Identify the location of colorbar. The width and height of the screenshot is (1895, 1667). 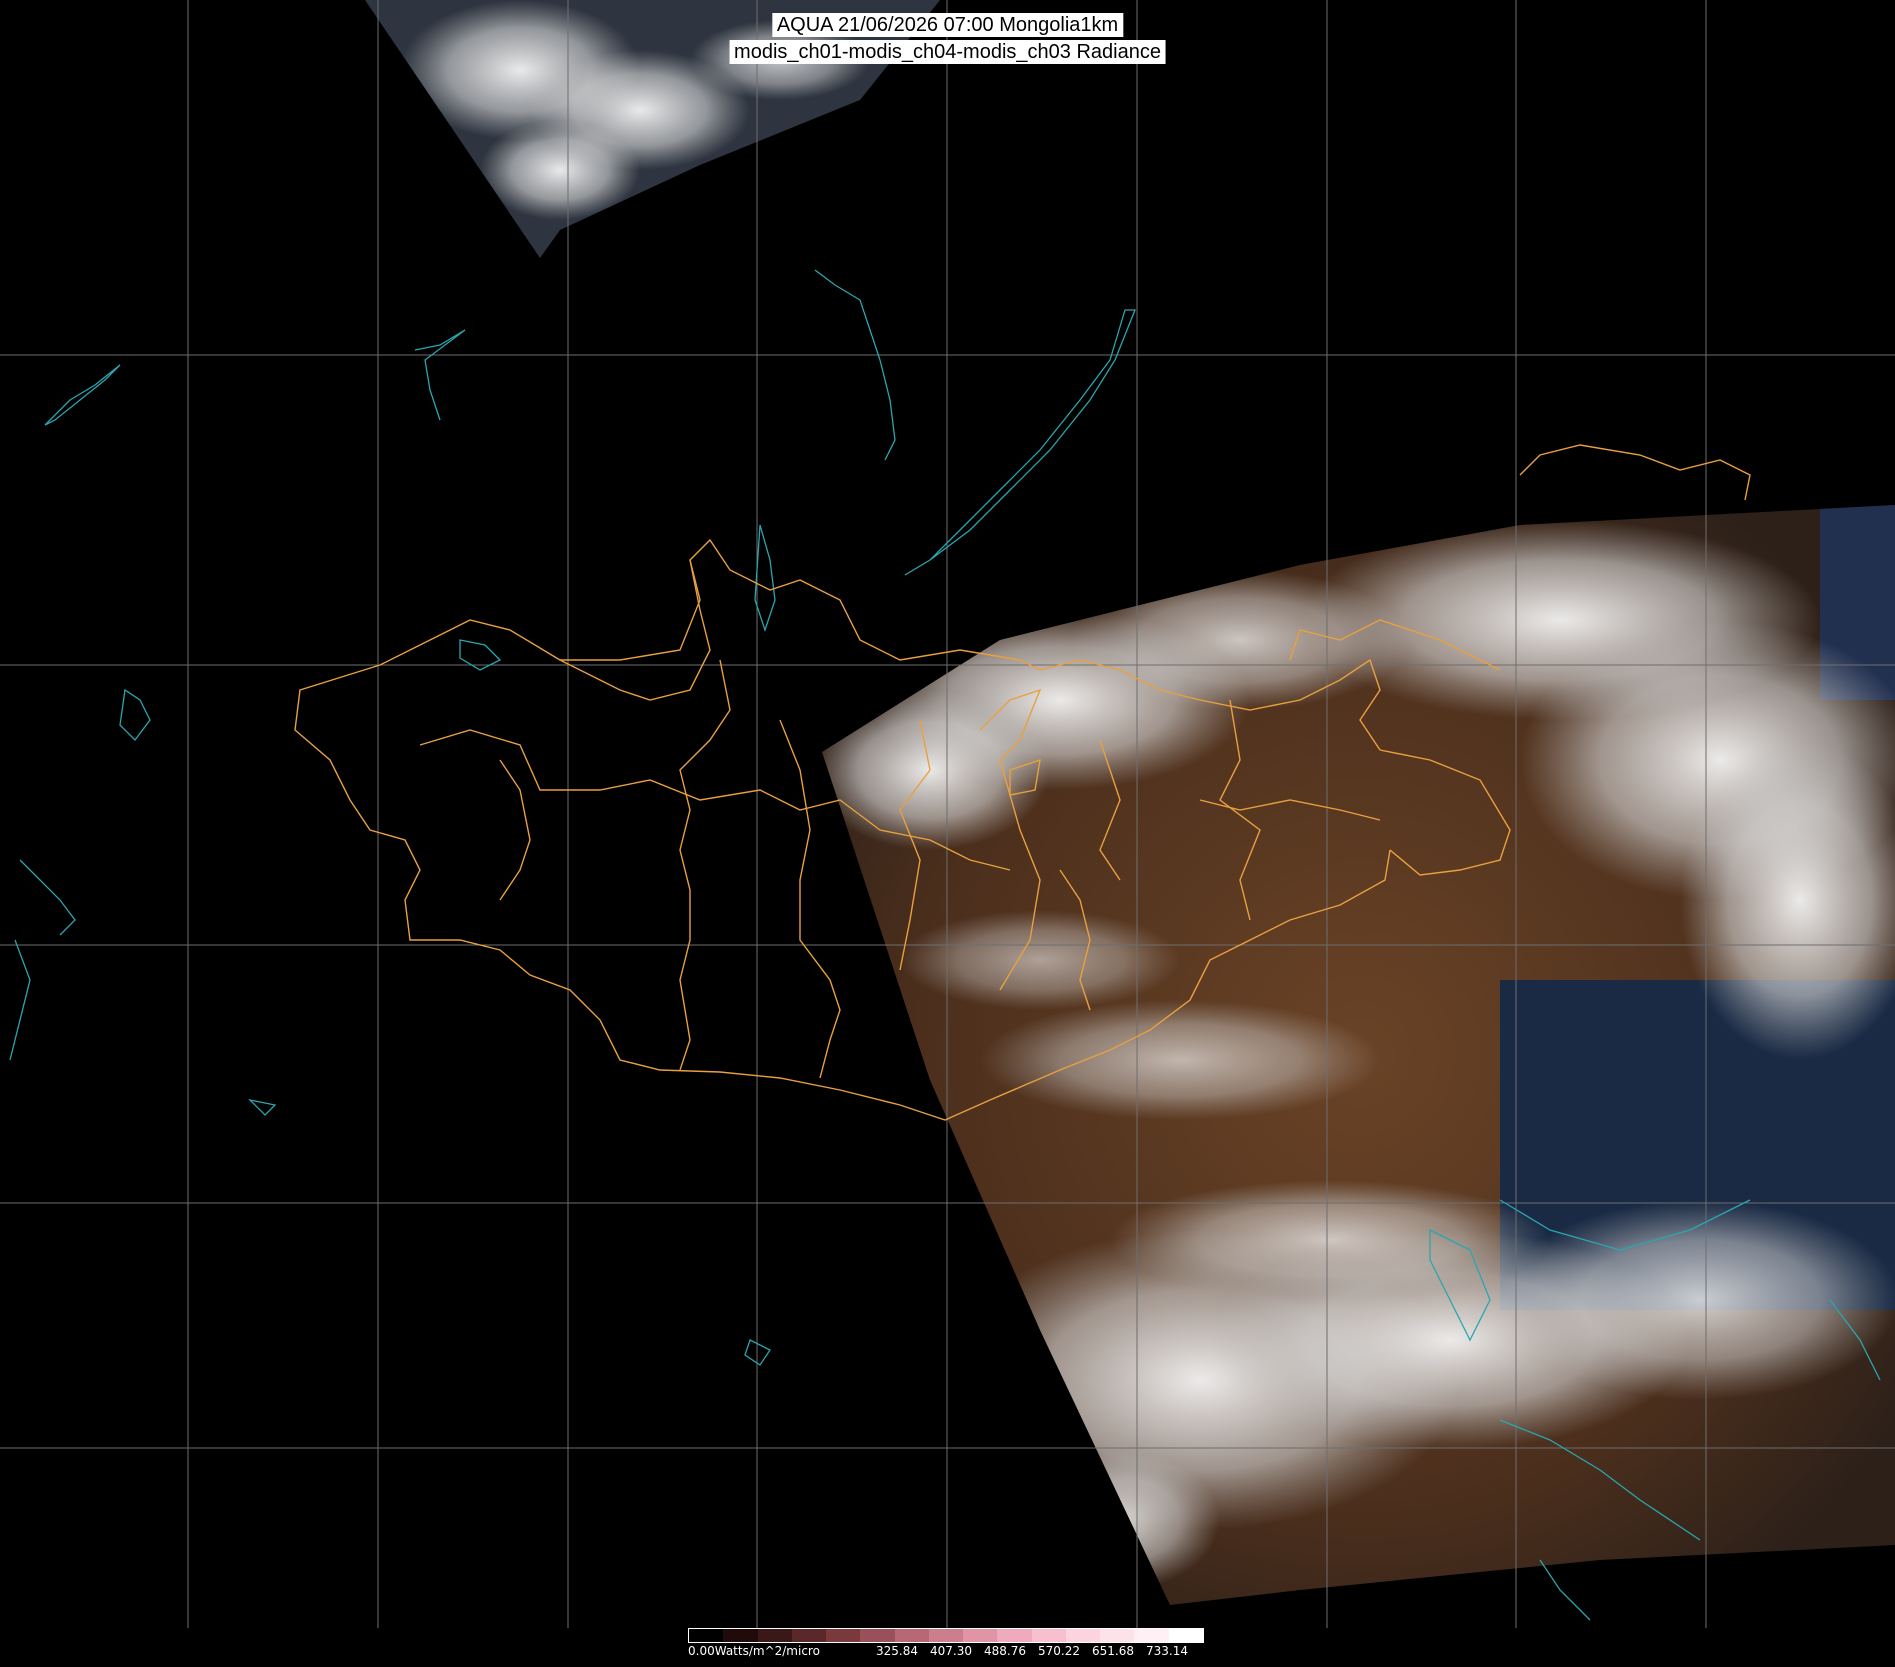
(946, 1635).